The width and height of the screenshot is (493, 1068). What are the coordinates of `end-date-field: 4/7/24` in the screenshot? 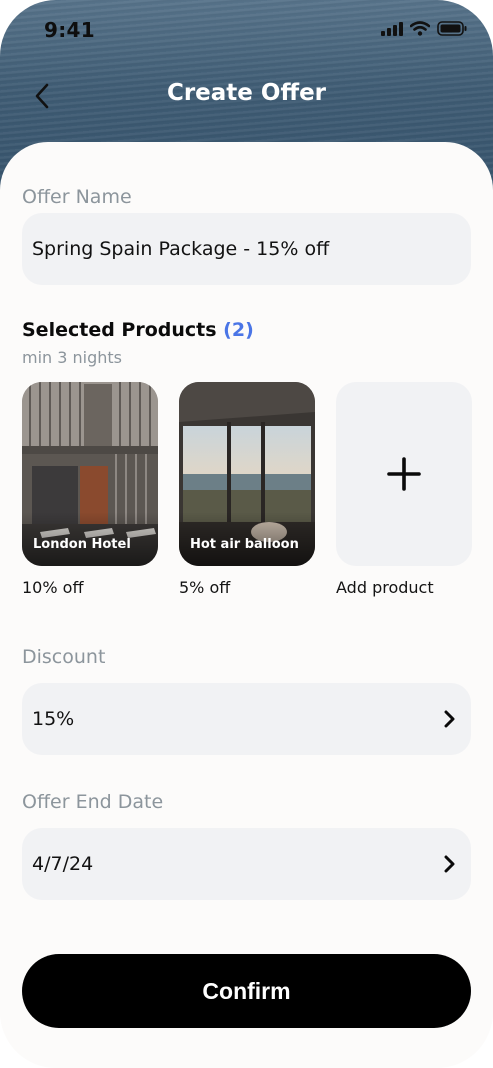 It's located at (246, 864).